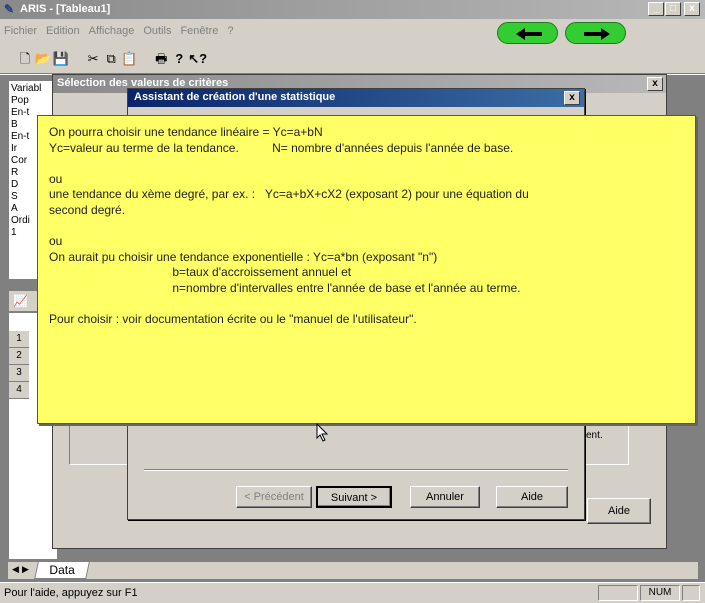  Describe the element at coordinates (656, 9) in the screenshot. I see `minimize-button: _` at that location.